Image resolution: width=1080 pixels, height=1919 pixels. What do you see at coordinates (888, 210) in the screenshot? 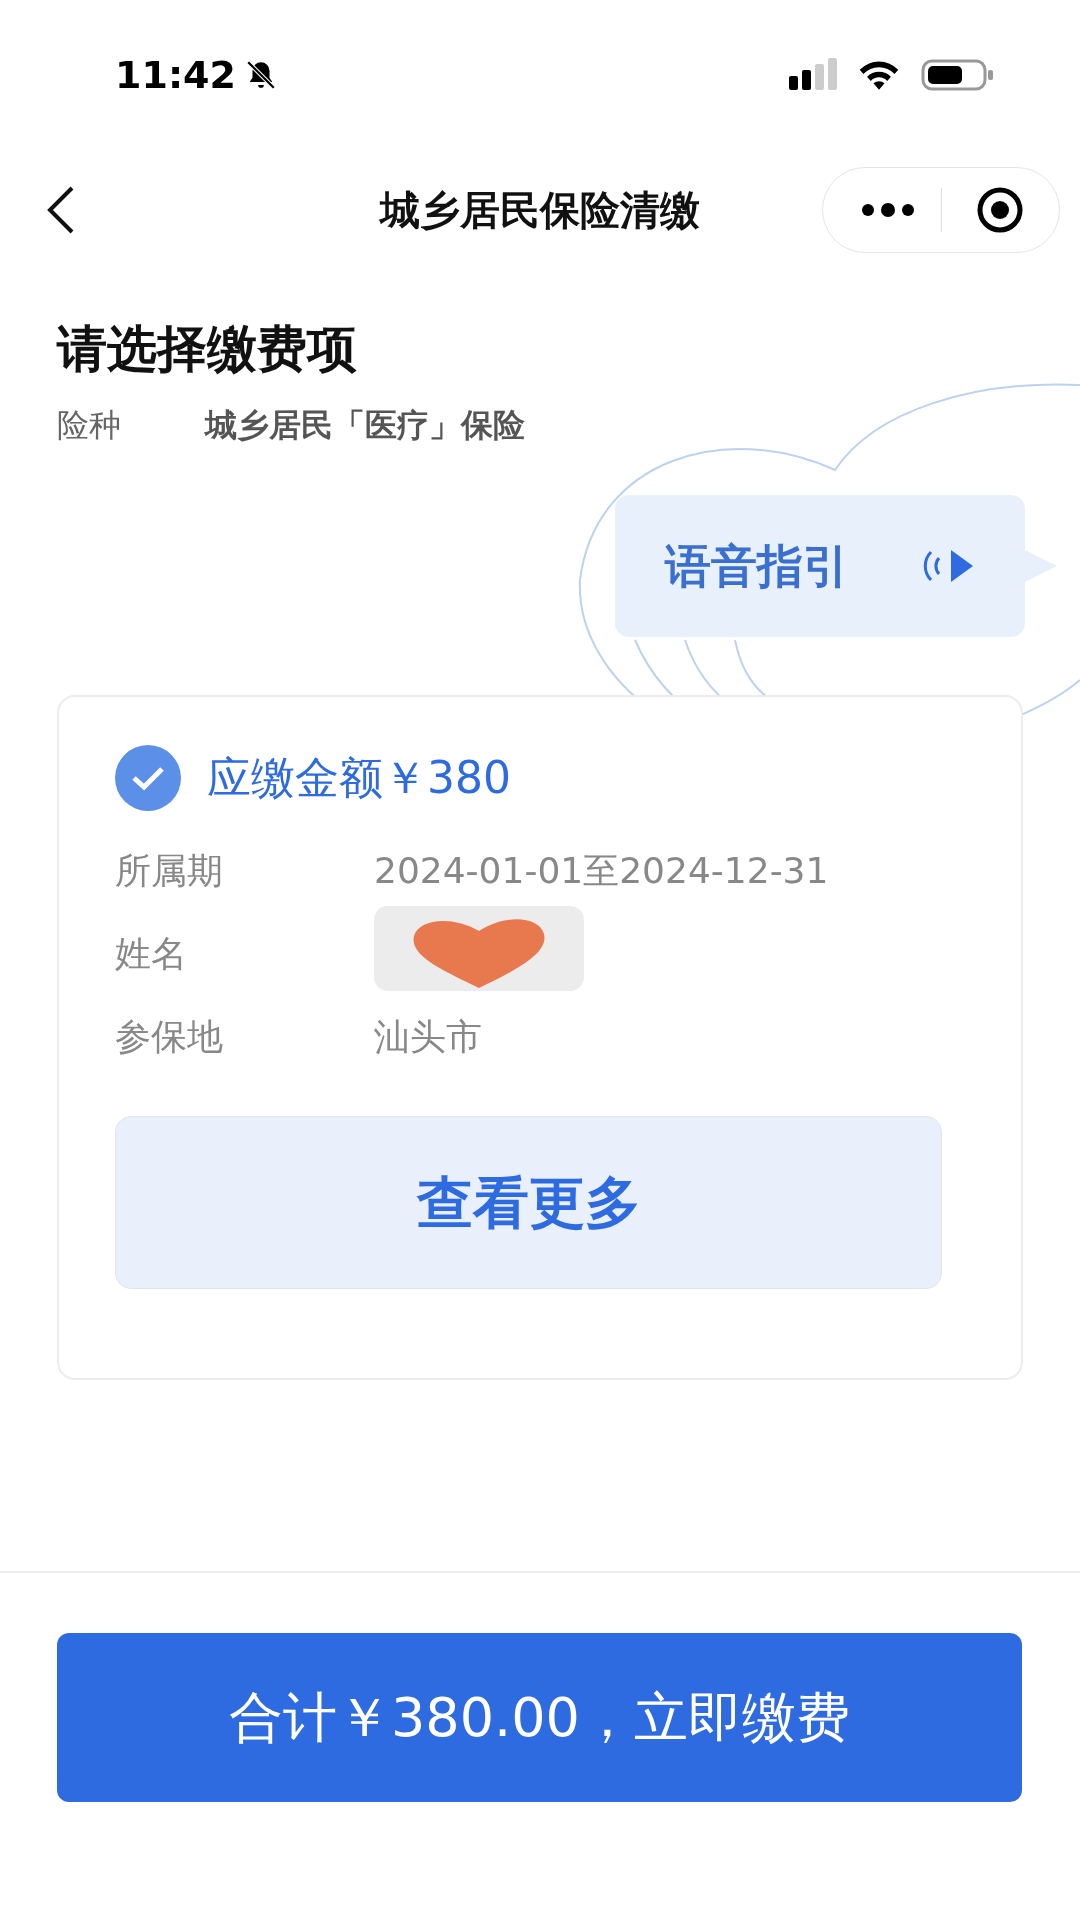
I see `more-icon` at bounding box center [888, 210].